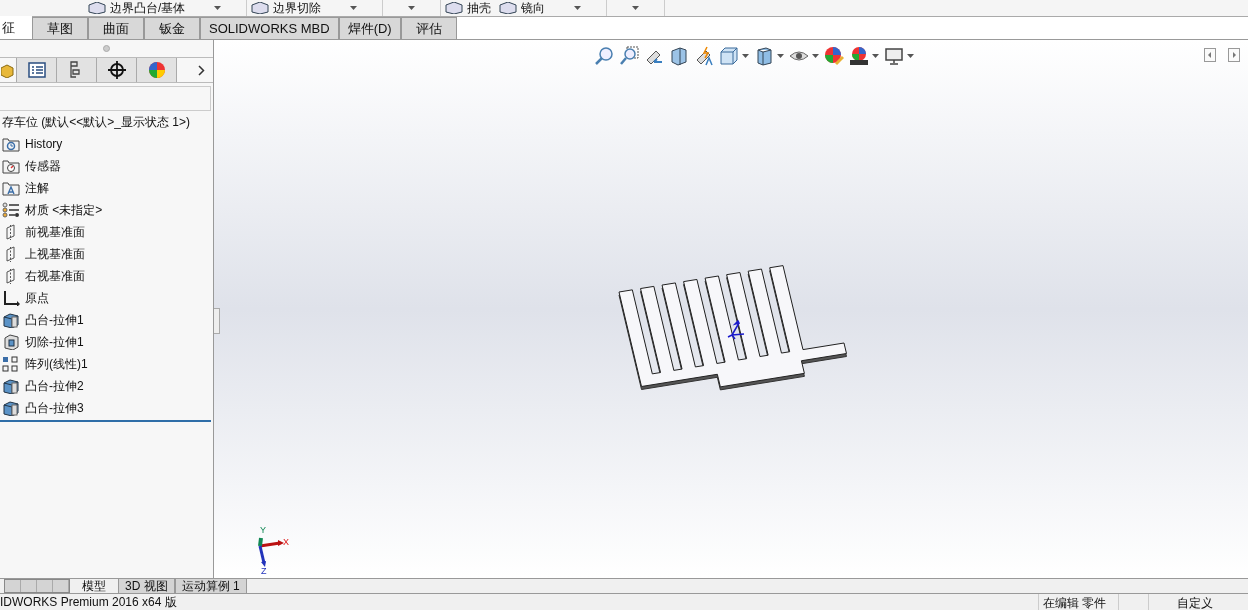 This screenshot has height=610, width=1248. What do you see at coordinates (604, 56) in the screenshot?
I see `zoom-to-fit-icon` at bounding box center [604, 56].